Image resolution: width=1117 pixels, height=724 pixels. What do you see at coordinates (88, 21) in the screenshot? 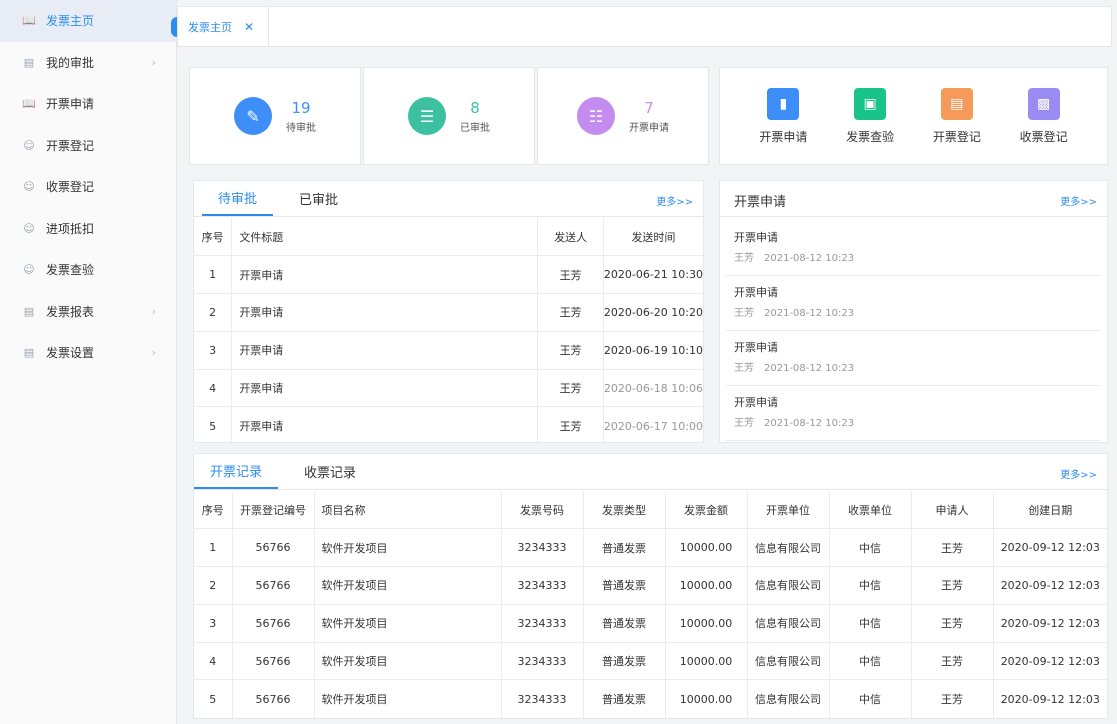
I see `sidebar-item-invoice-home: 📖 发票主页` at bounding box center [88, 21].